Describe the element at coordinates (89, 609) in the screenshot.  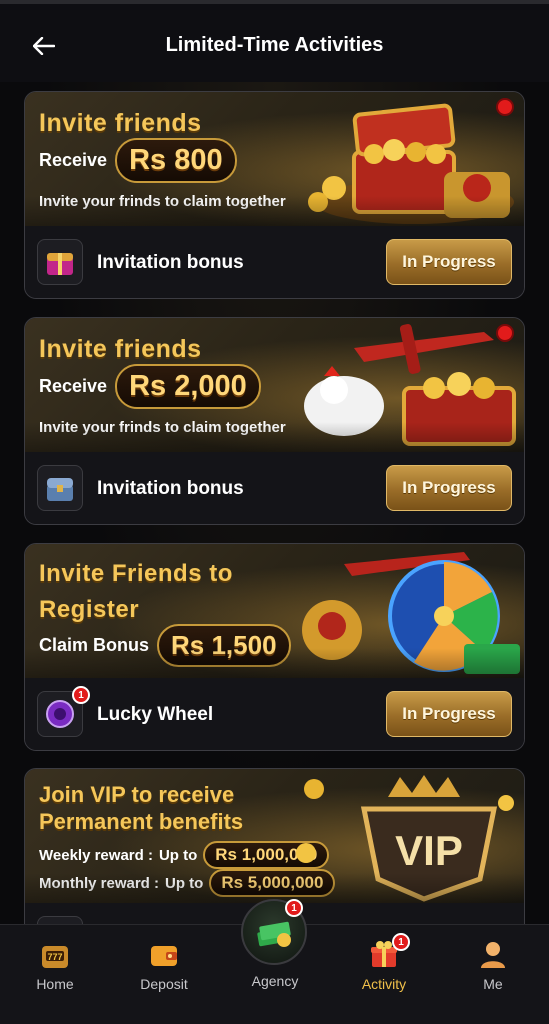
I see `banner-title-line2: Register` at that location.